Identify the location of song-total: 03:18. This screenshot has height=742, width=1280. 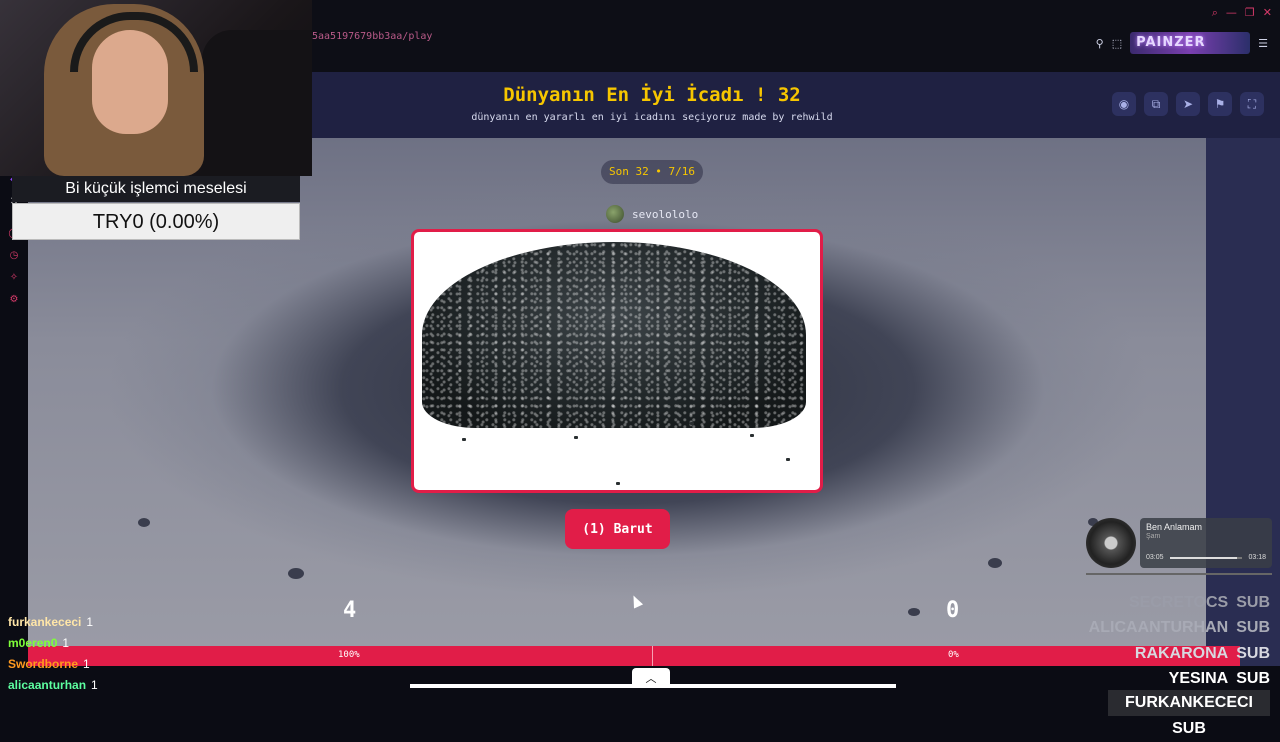
(1257, 557).